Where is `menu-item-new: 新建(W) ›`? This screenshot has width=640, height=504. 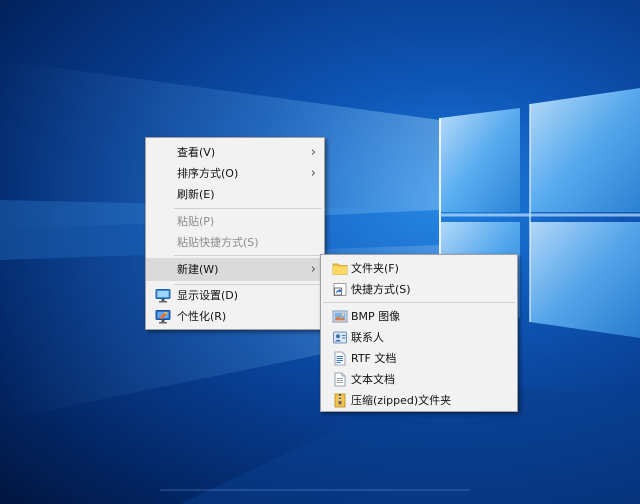
menu-item-new: 新建(W) › is located at coordinates (235, 269).